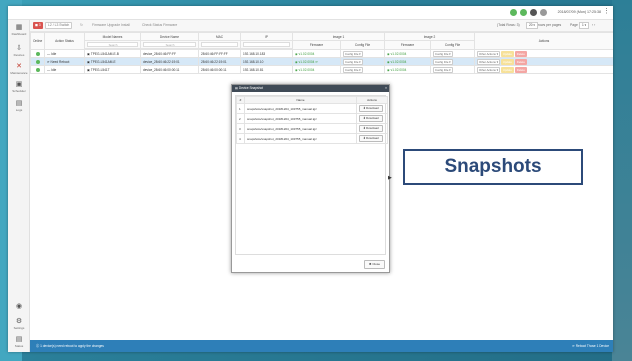  I want to click on col-model: Model Names, so click(112, 36).